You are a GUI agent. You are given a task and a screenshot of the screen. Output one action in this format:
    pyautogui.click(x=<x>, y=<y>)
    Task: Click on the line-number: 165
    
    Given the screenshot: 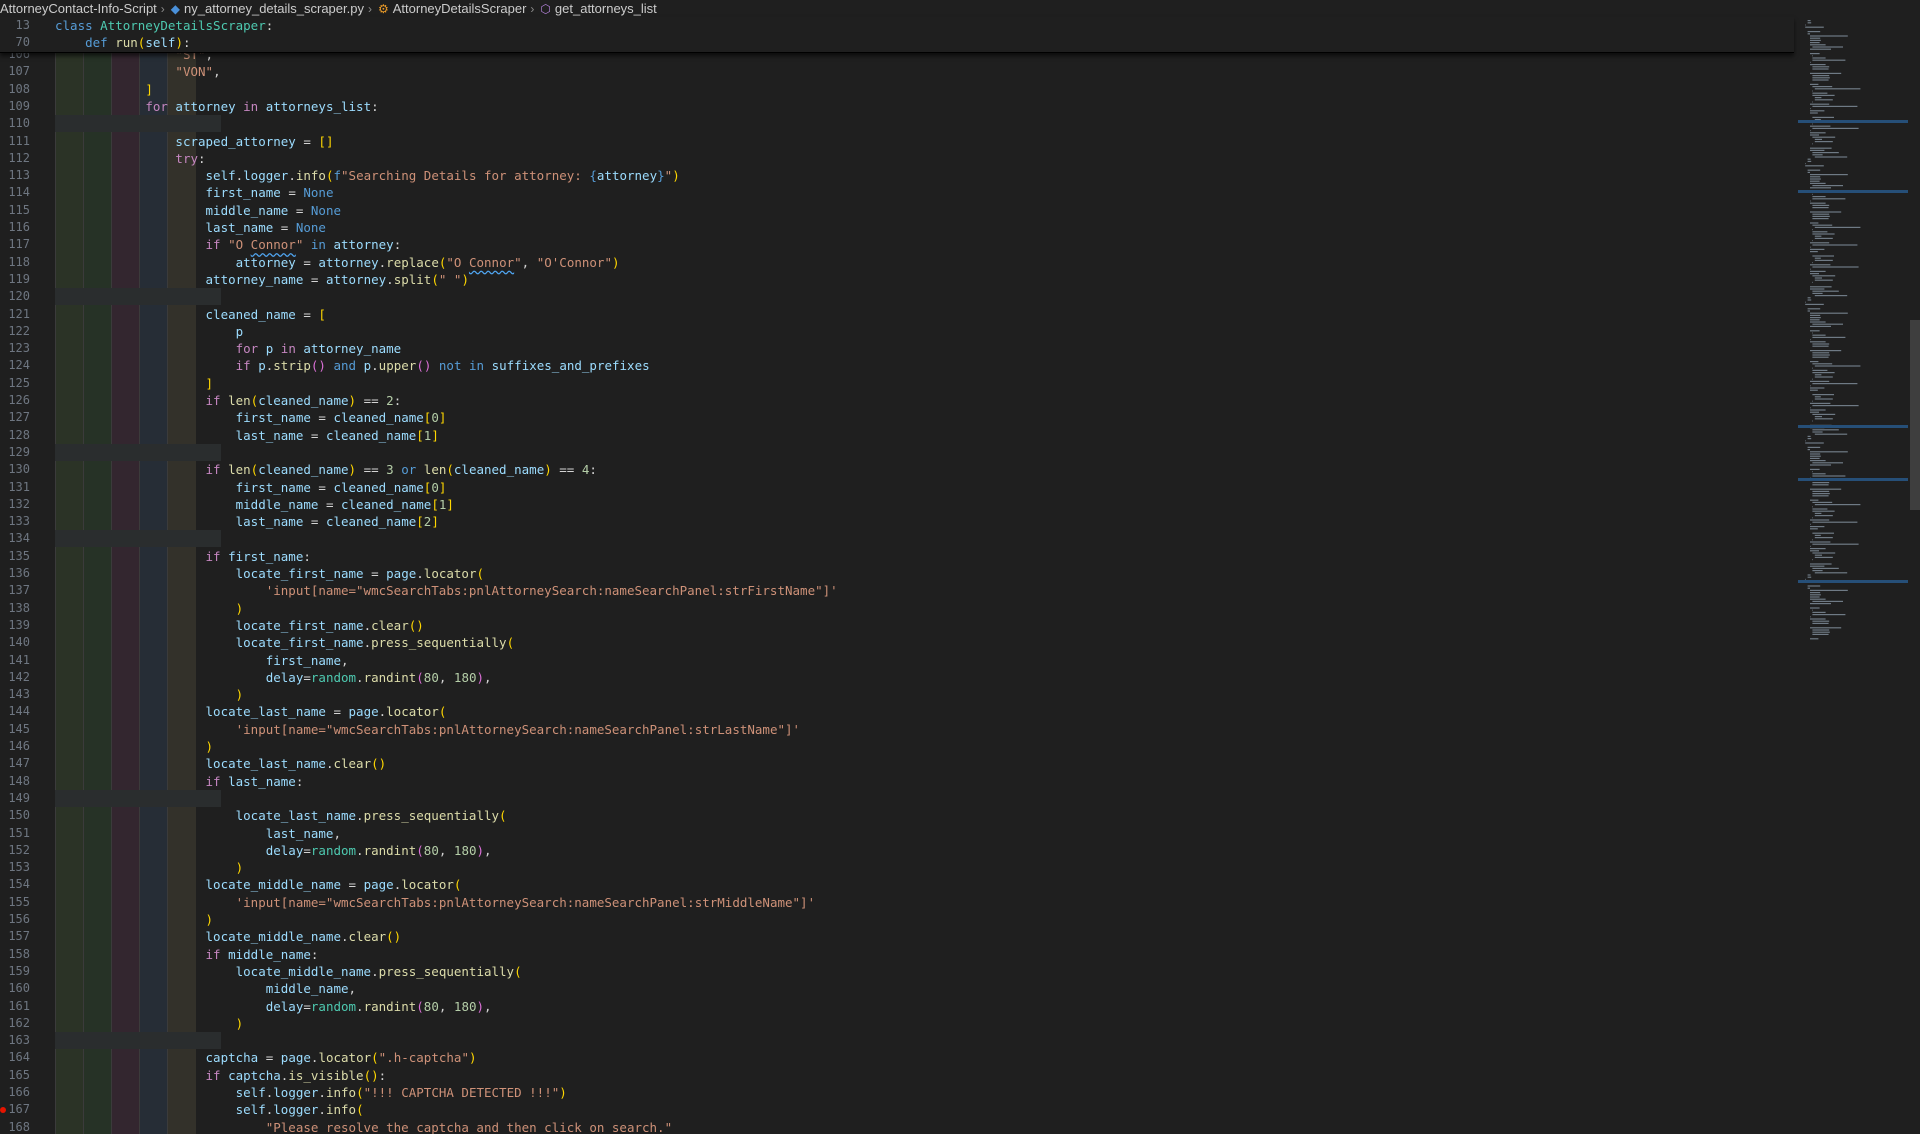 What is the action you would take?
    pyautogui.click(x=15, y=1075)
    